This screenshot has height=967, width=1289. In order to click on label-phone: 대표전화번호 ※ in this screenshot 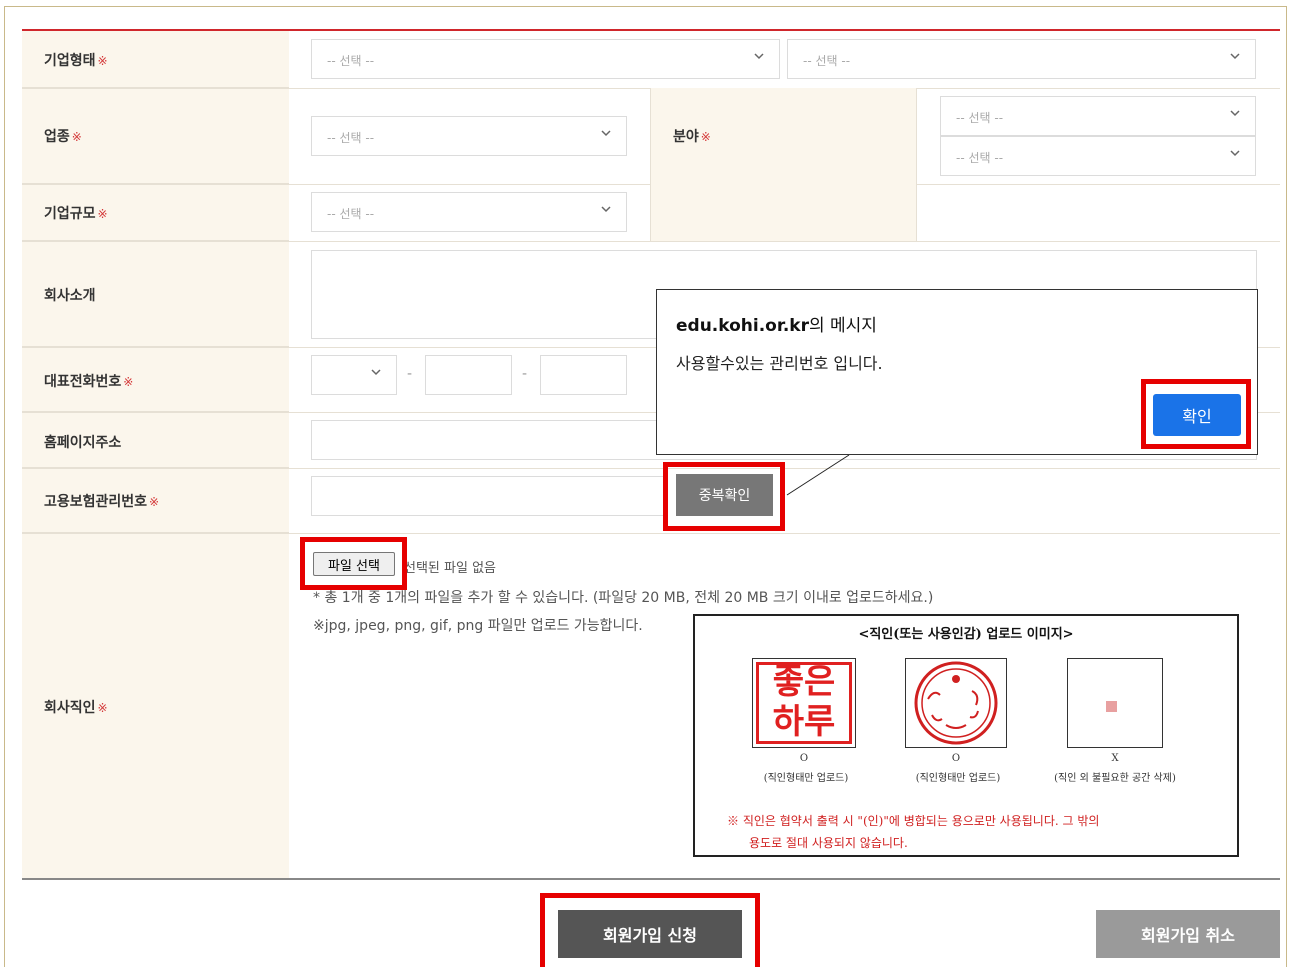, I will do `click(88, 381)`.